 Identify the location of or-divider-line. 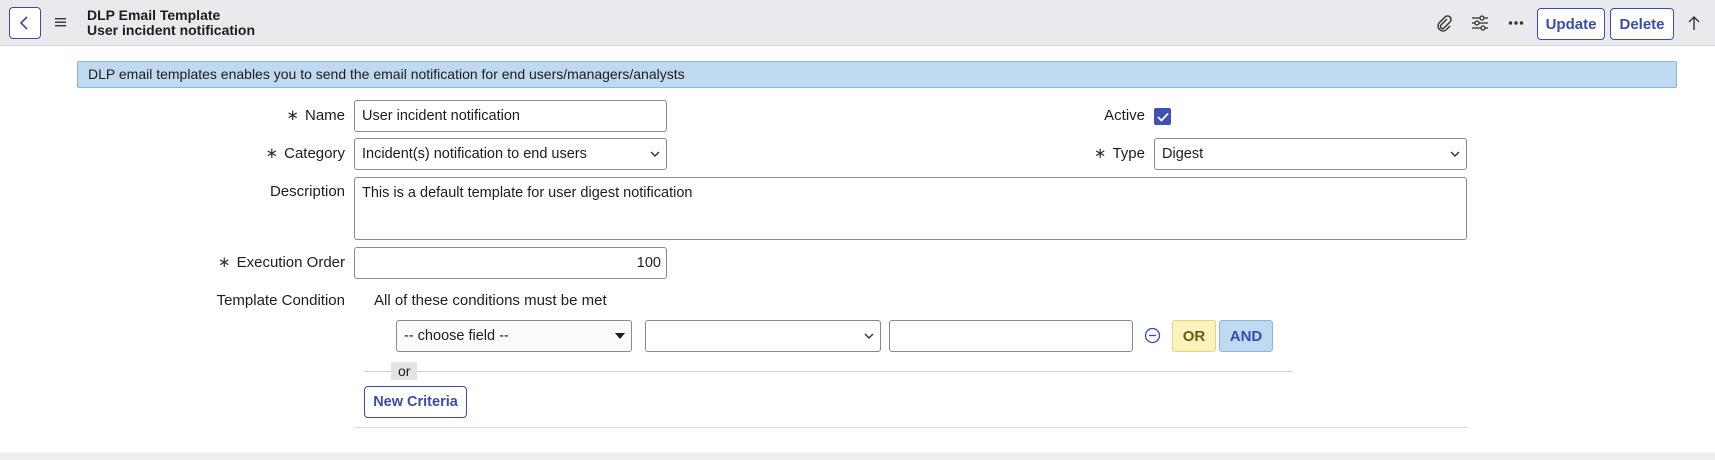
(828, 371).